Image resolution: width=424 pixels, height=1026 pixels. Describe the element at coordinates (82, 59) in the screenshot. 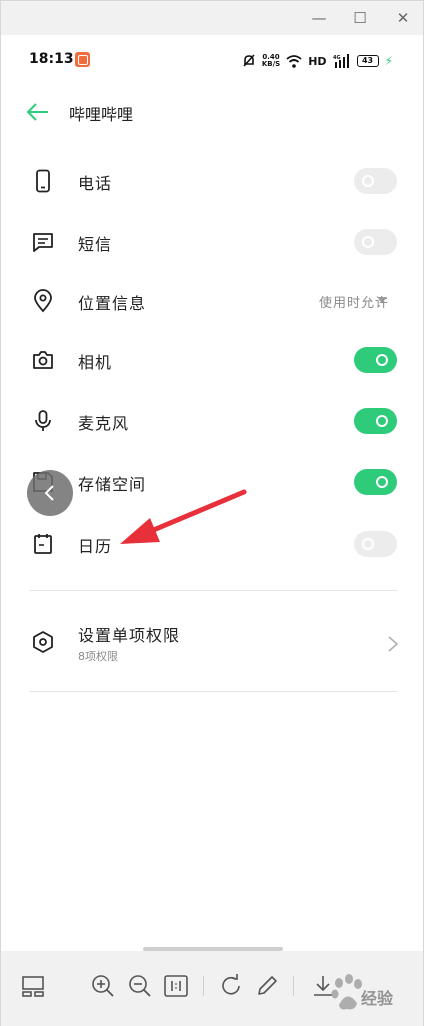

I see `app-notification-icon` at that location.